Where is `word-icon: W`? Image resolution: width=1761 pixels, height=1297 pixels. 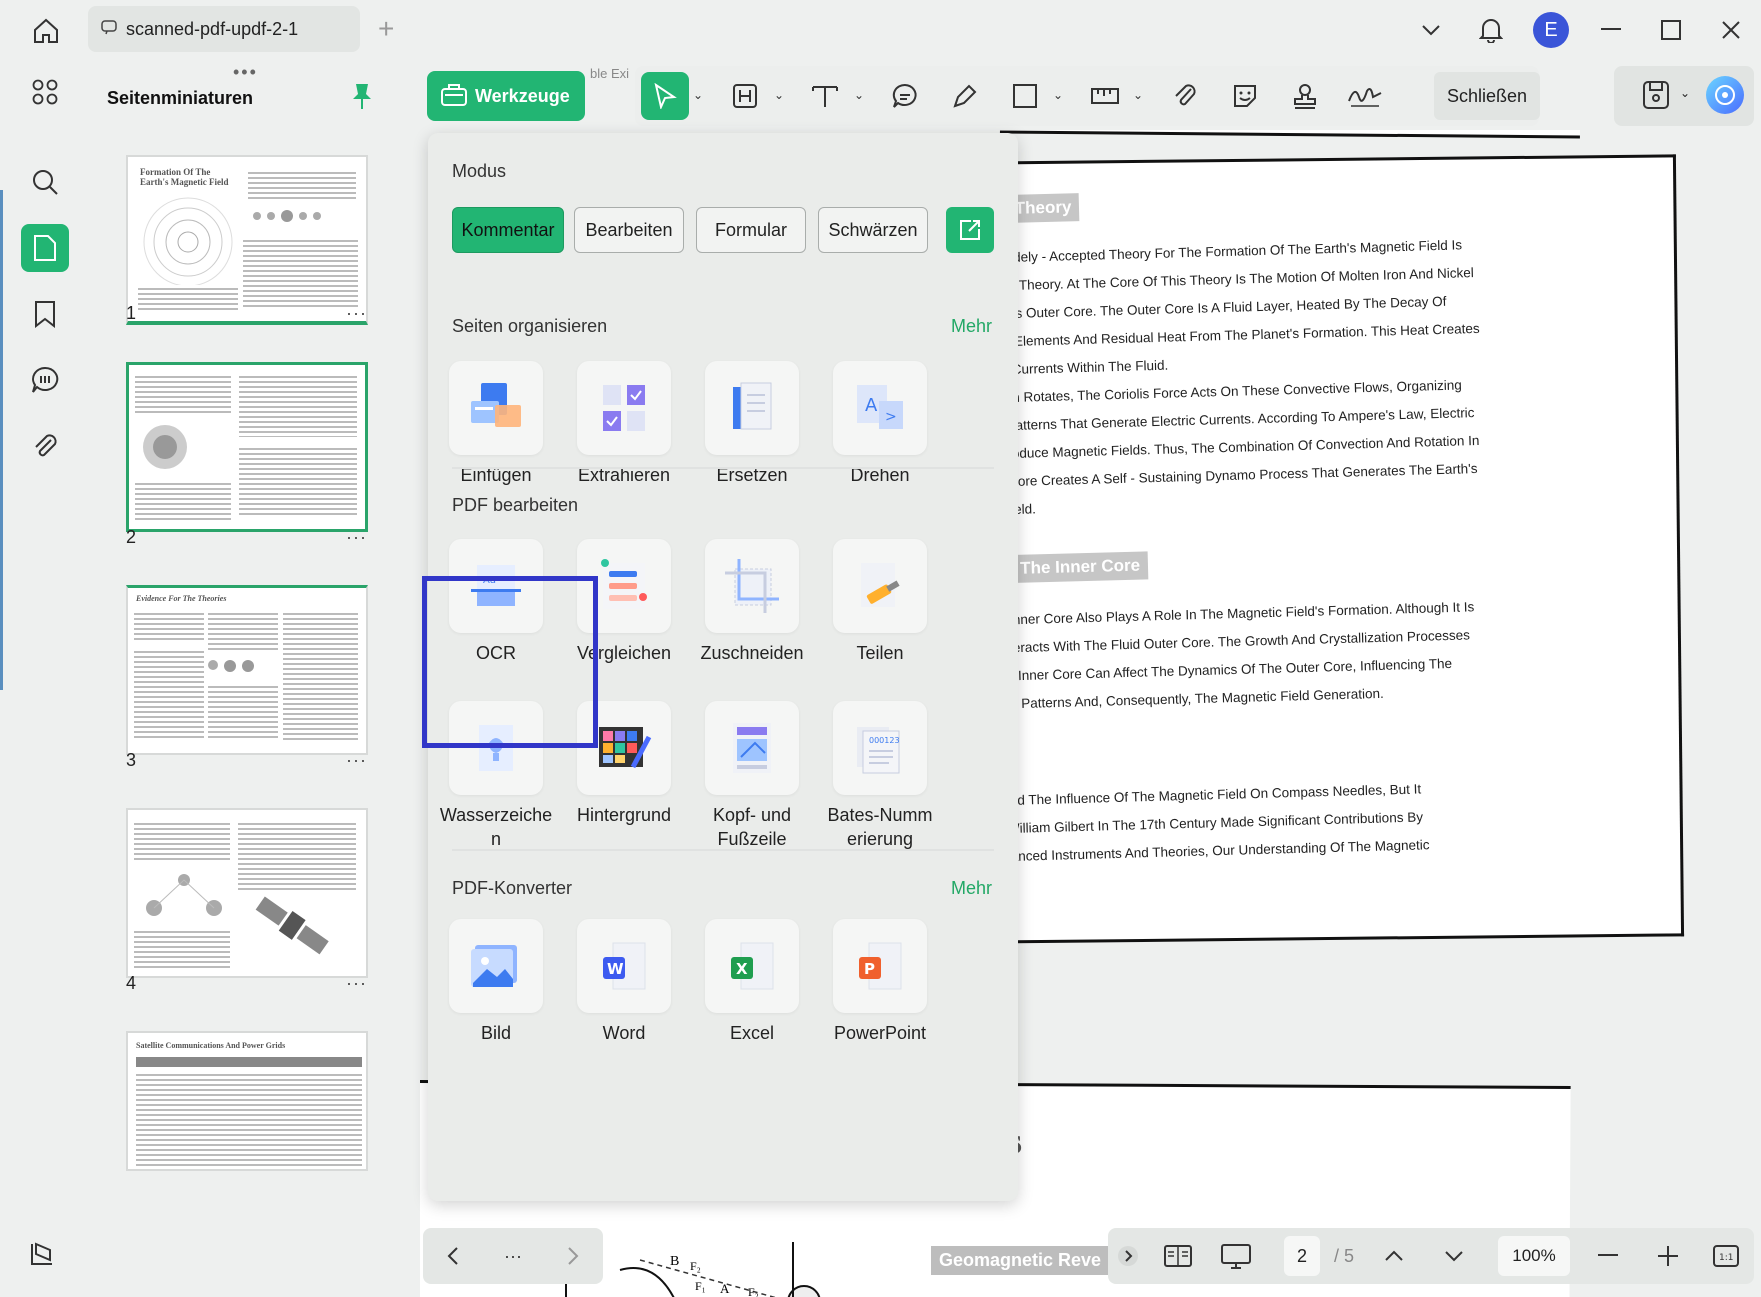 word-icon: W is located at coordinates (624, 966).